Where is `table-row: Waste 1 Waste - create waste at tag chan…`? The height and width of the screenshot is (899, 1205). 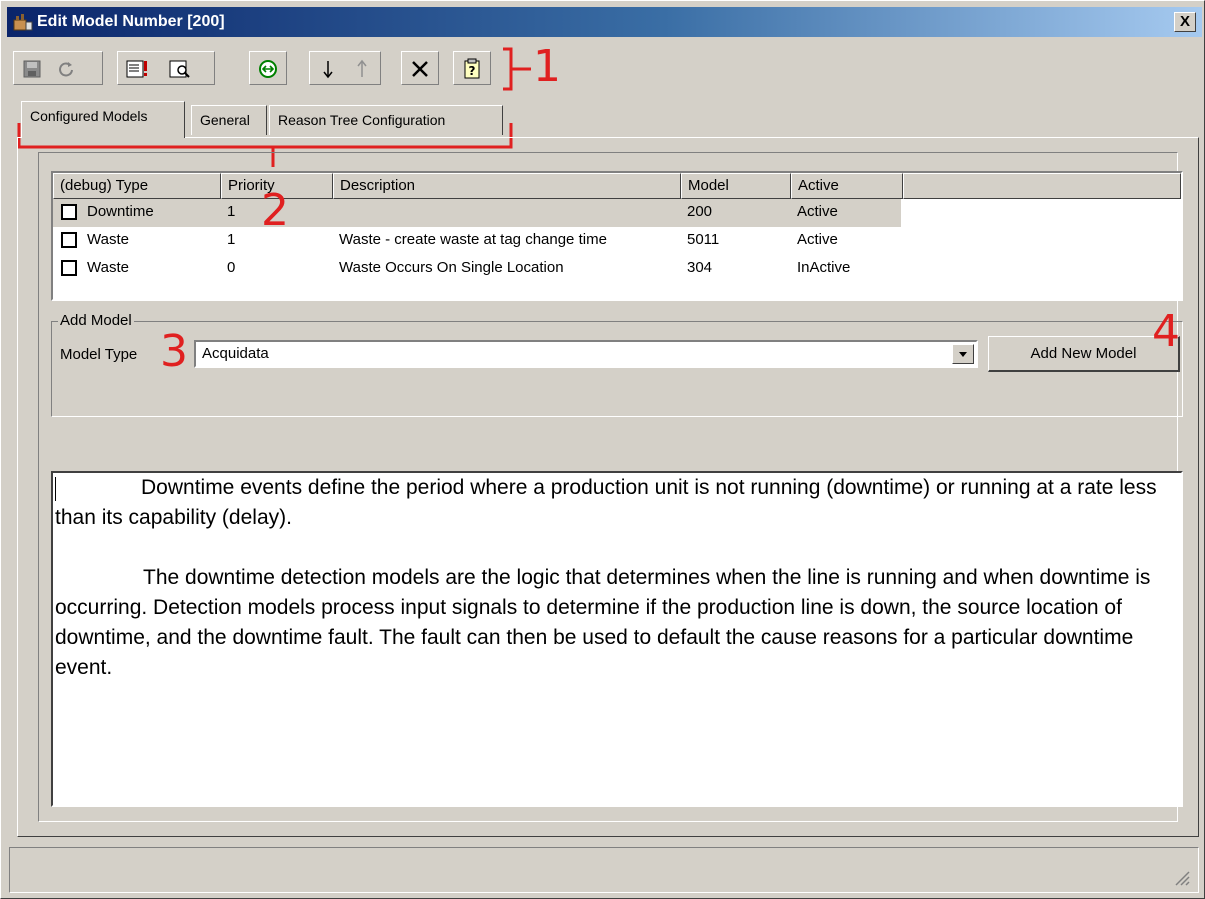
table-row: Waste 1 Waste - create waste at tag chan… is located at coordinates (617, 241).